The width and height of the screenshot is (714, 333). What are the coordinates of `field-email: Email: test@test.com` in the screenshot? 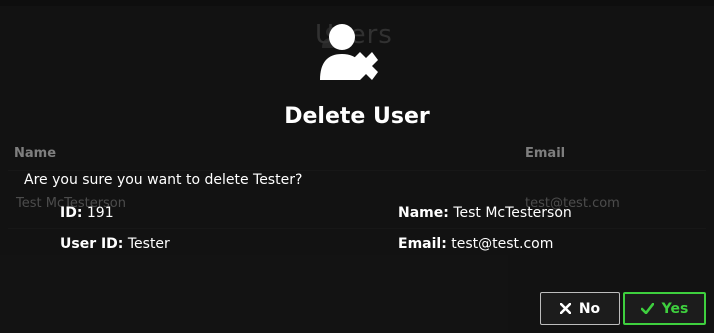 It's located at (475, 244).